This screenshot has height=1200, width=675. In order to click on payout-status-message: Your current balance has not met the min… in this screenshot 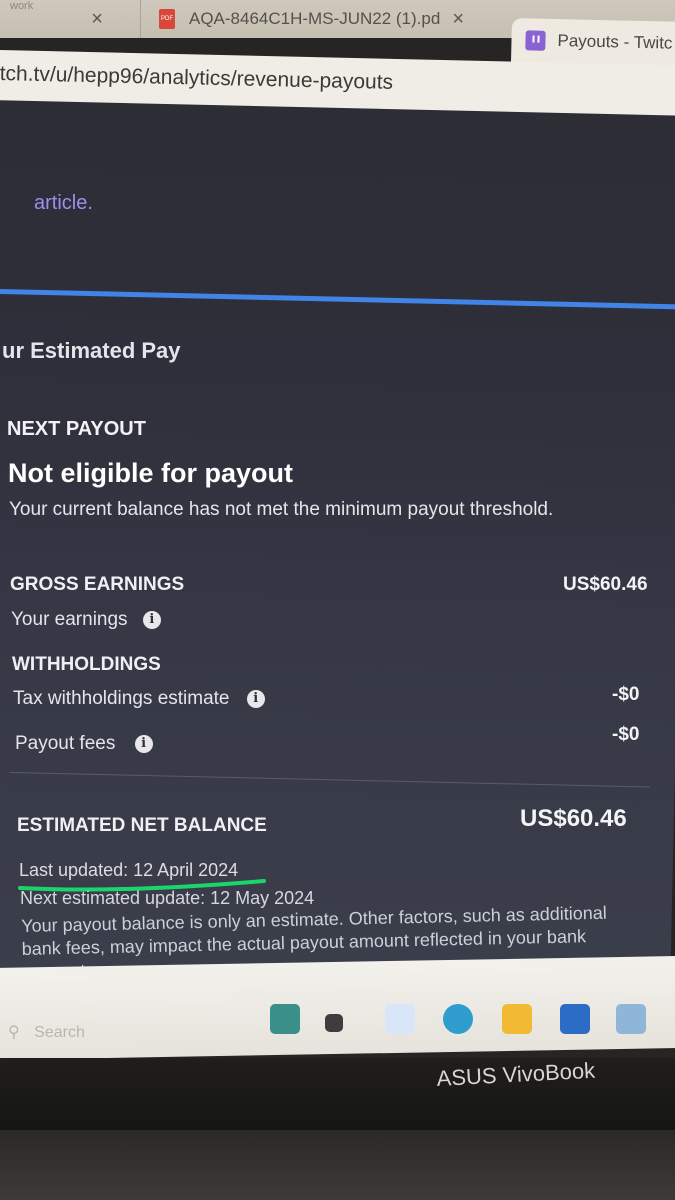, I will do `click(281, 509)`.